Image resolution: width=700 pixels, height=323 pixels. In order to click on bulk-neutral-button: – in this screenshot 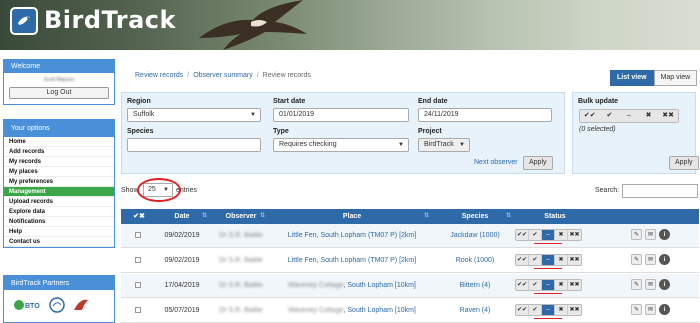, I will do `click(629, 116)`.